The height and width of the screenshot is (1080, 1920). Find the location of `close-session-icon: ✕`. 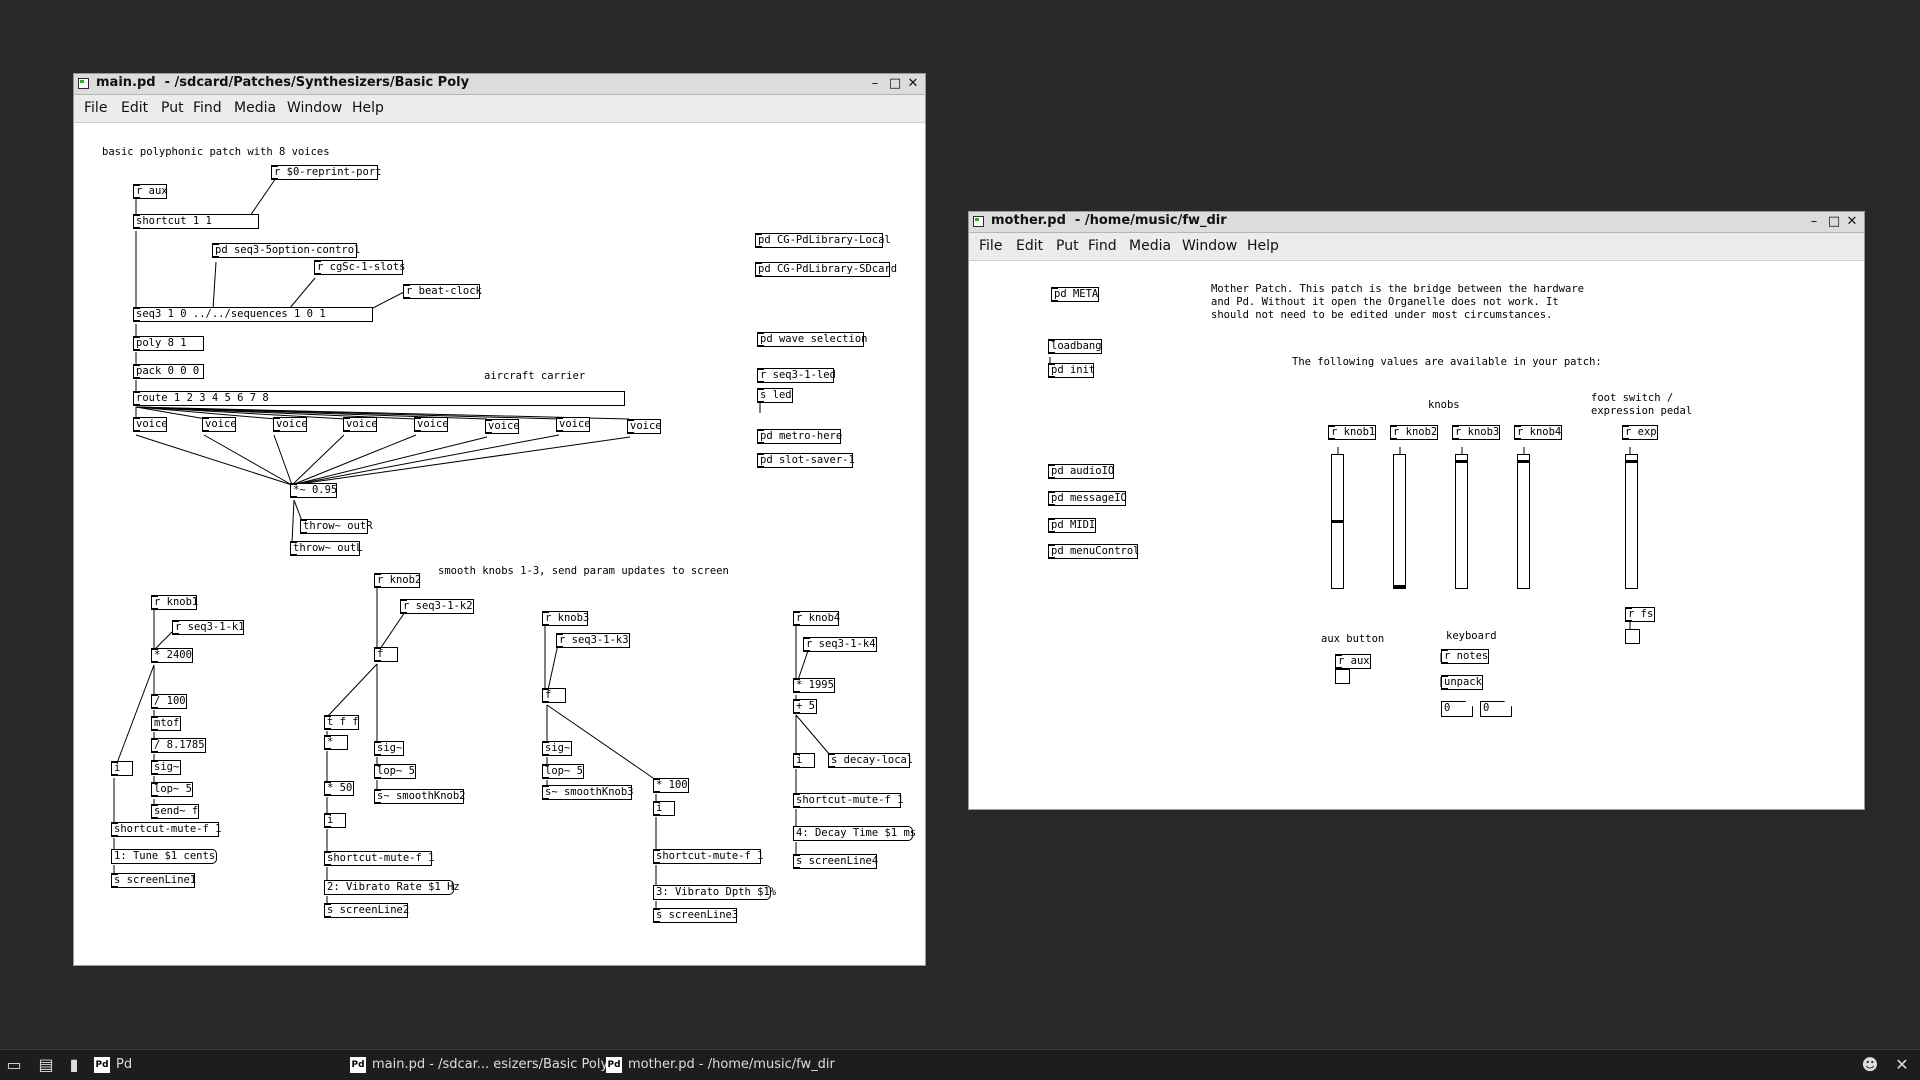

close-session-icon: ✕ is located at coordinates (1902, 1065).